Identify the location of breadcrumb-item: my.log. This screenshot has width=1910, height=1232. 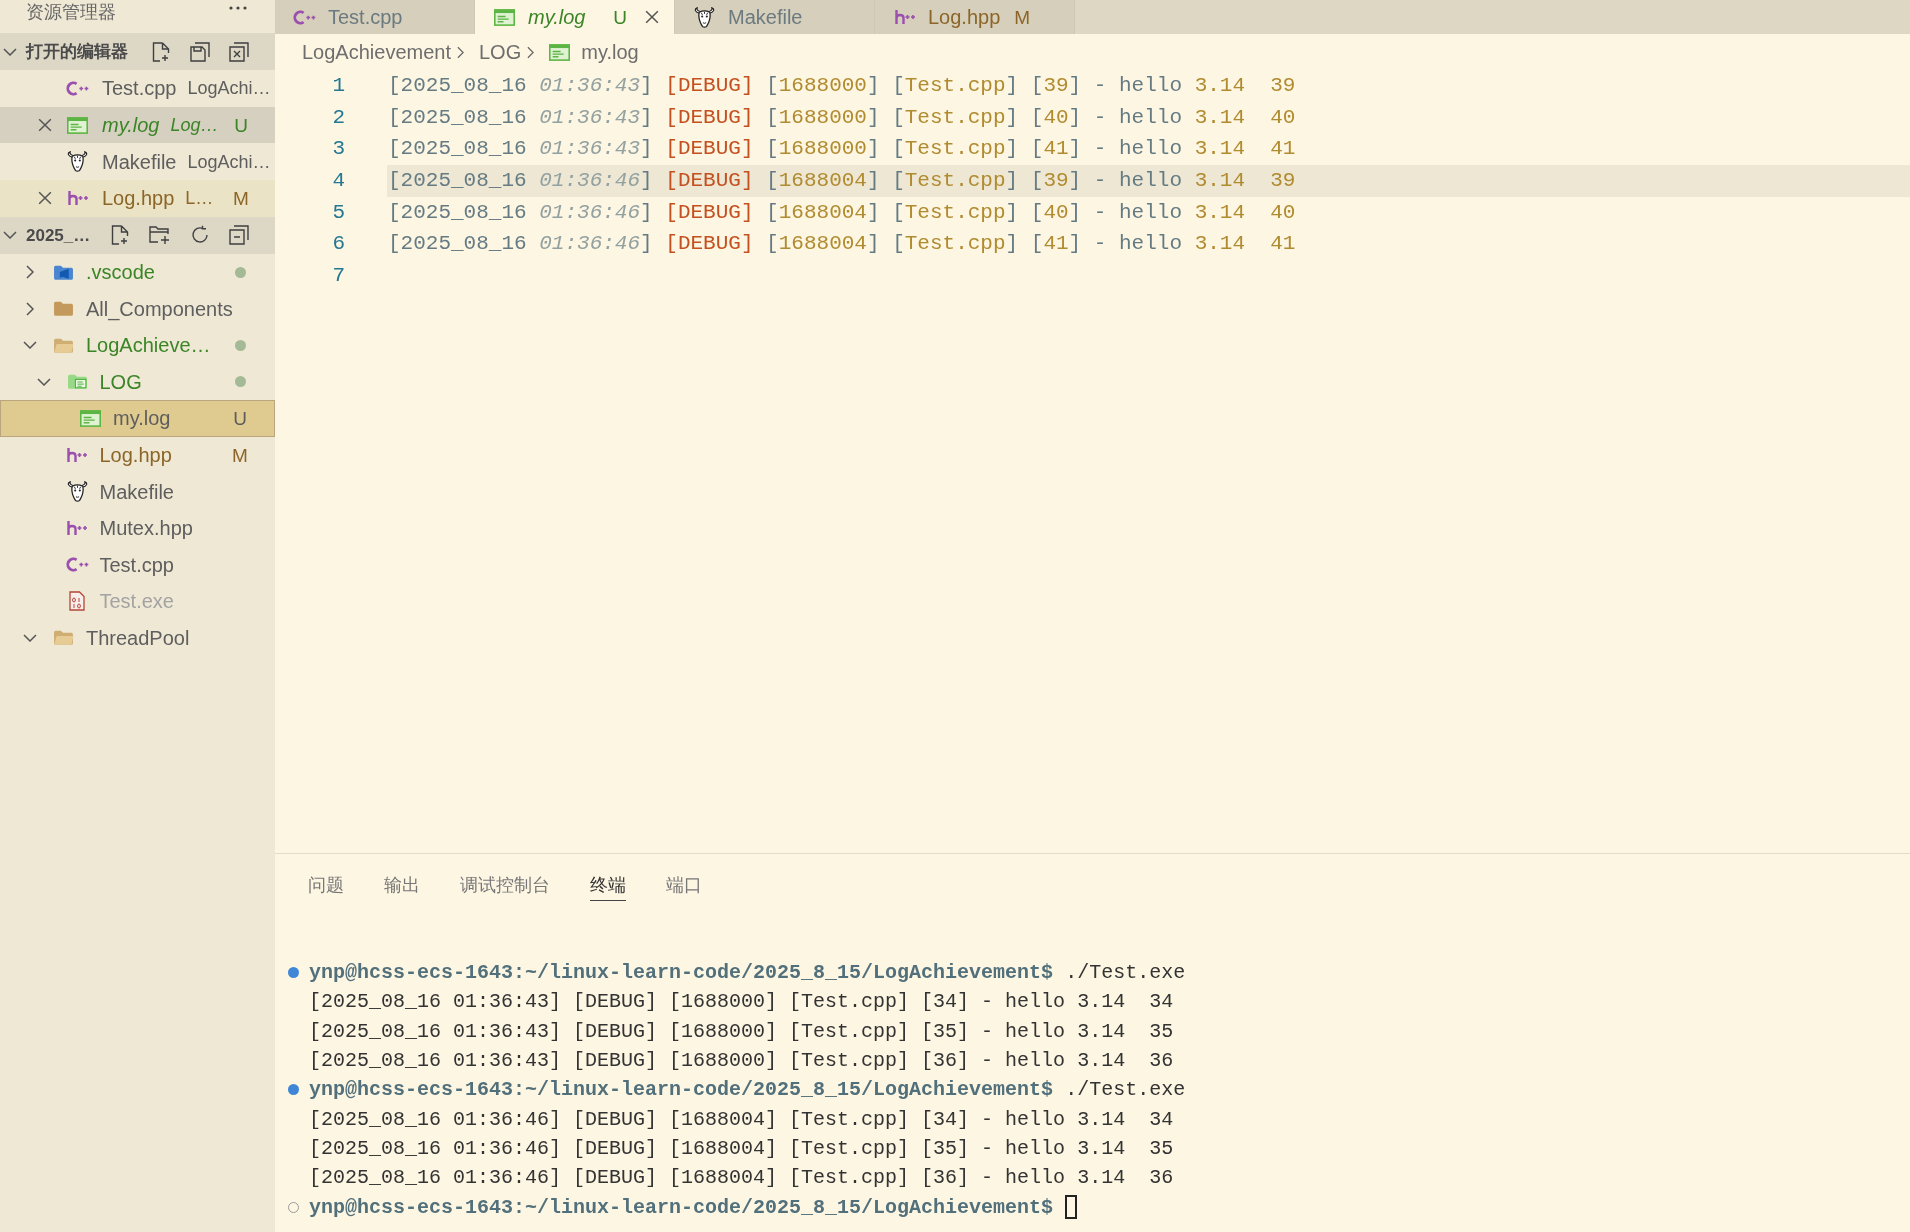
(594, 52).